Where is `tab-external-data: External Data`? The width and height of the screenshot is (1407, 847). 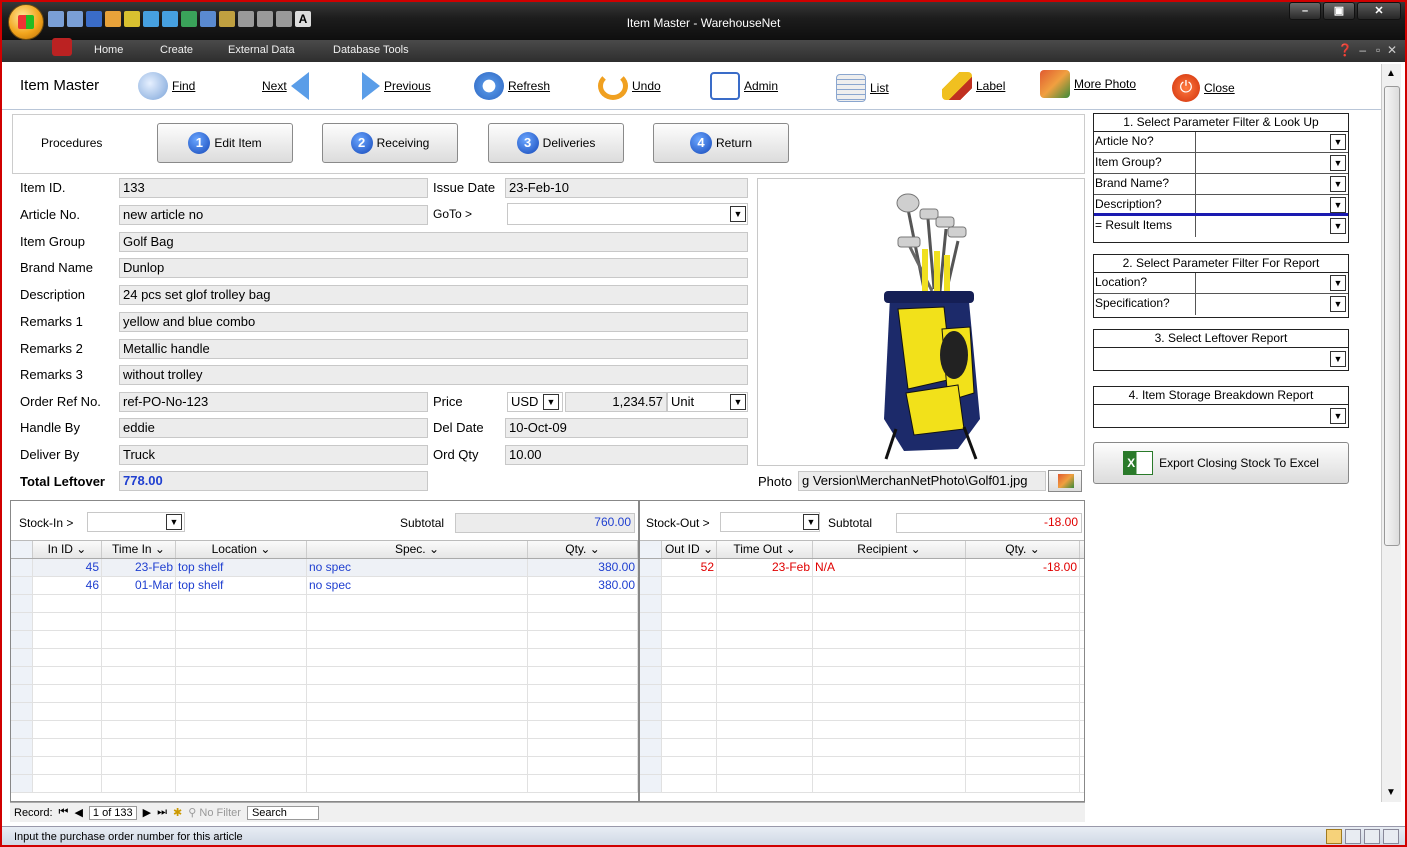
tab-external-data: External Data is located at coordinates (261, 50).